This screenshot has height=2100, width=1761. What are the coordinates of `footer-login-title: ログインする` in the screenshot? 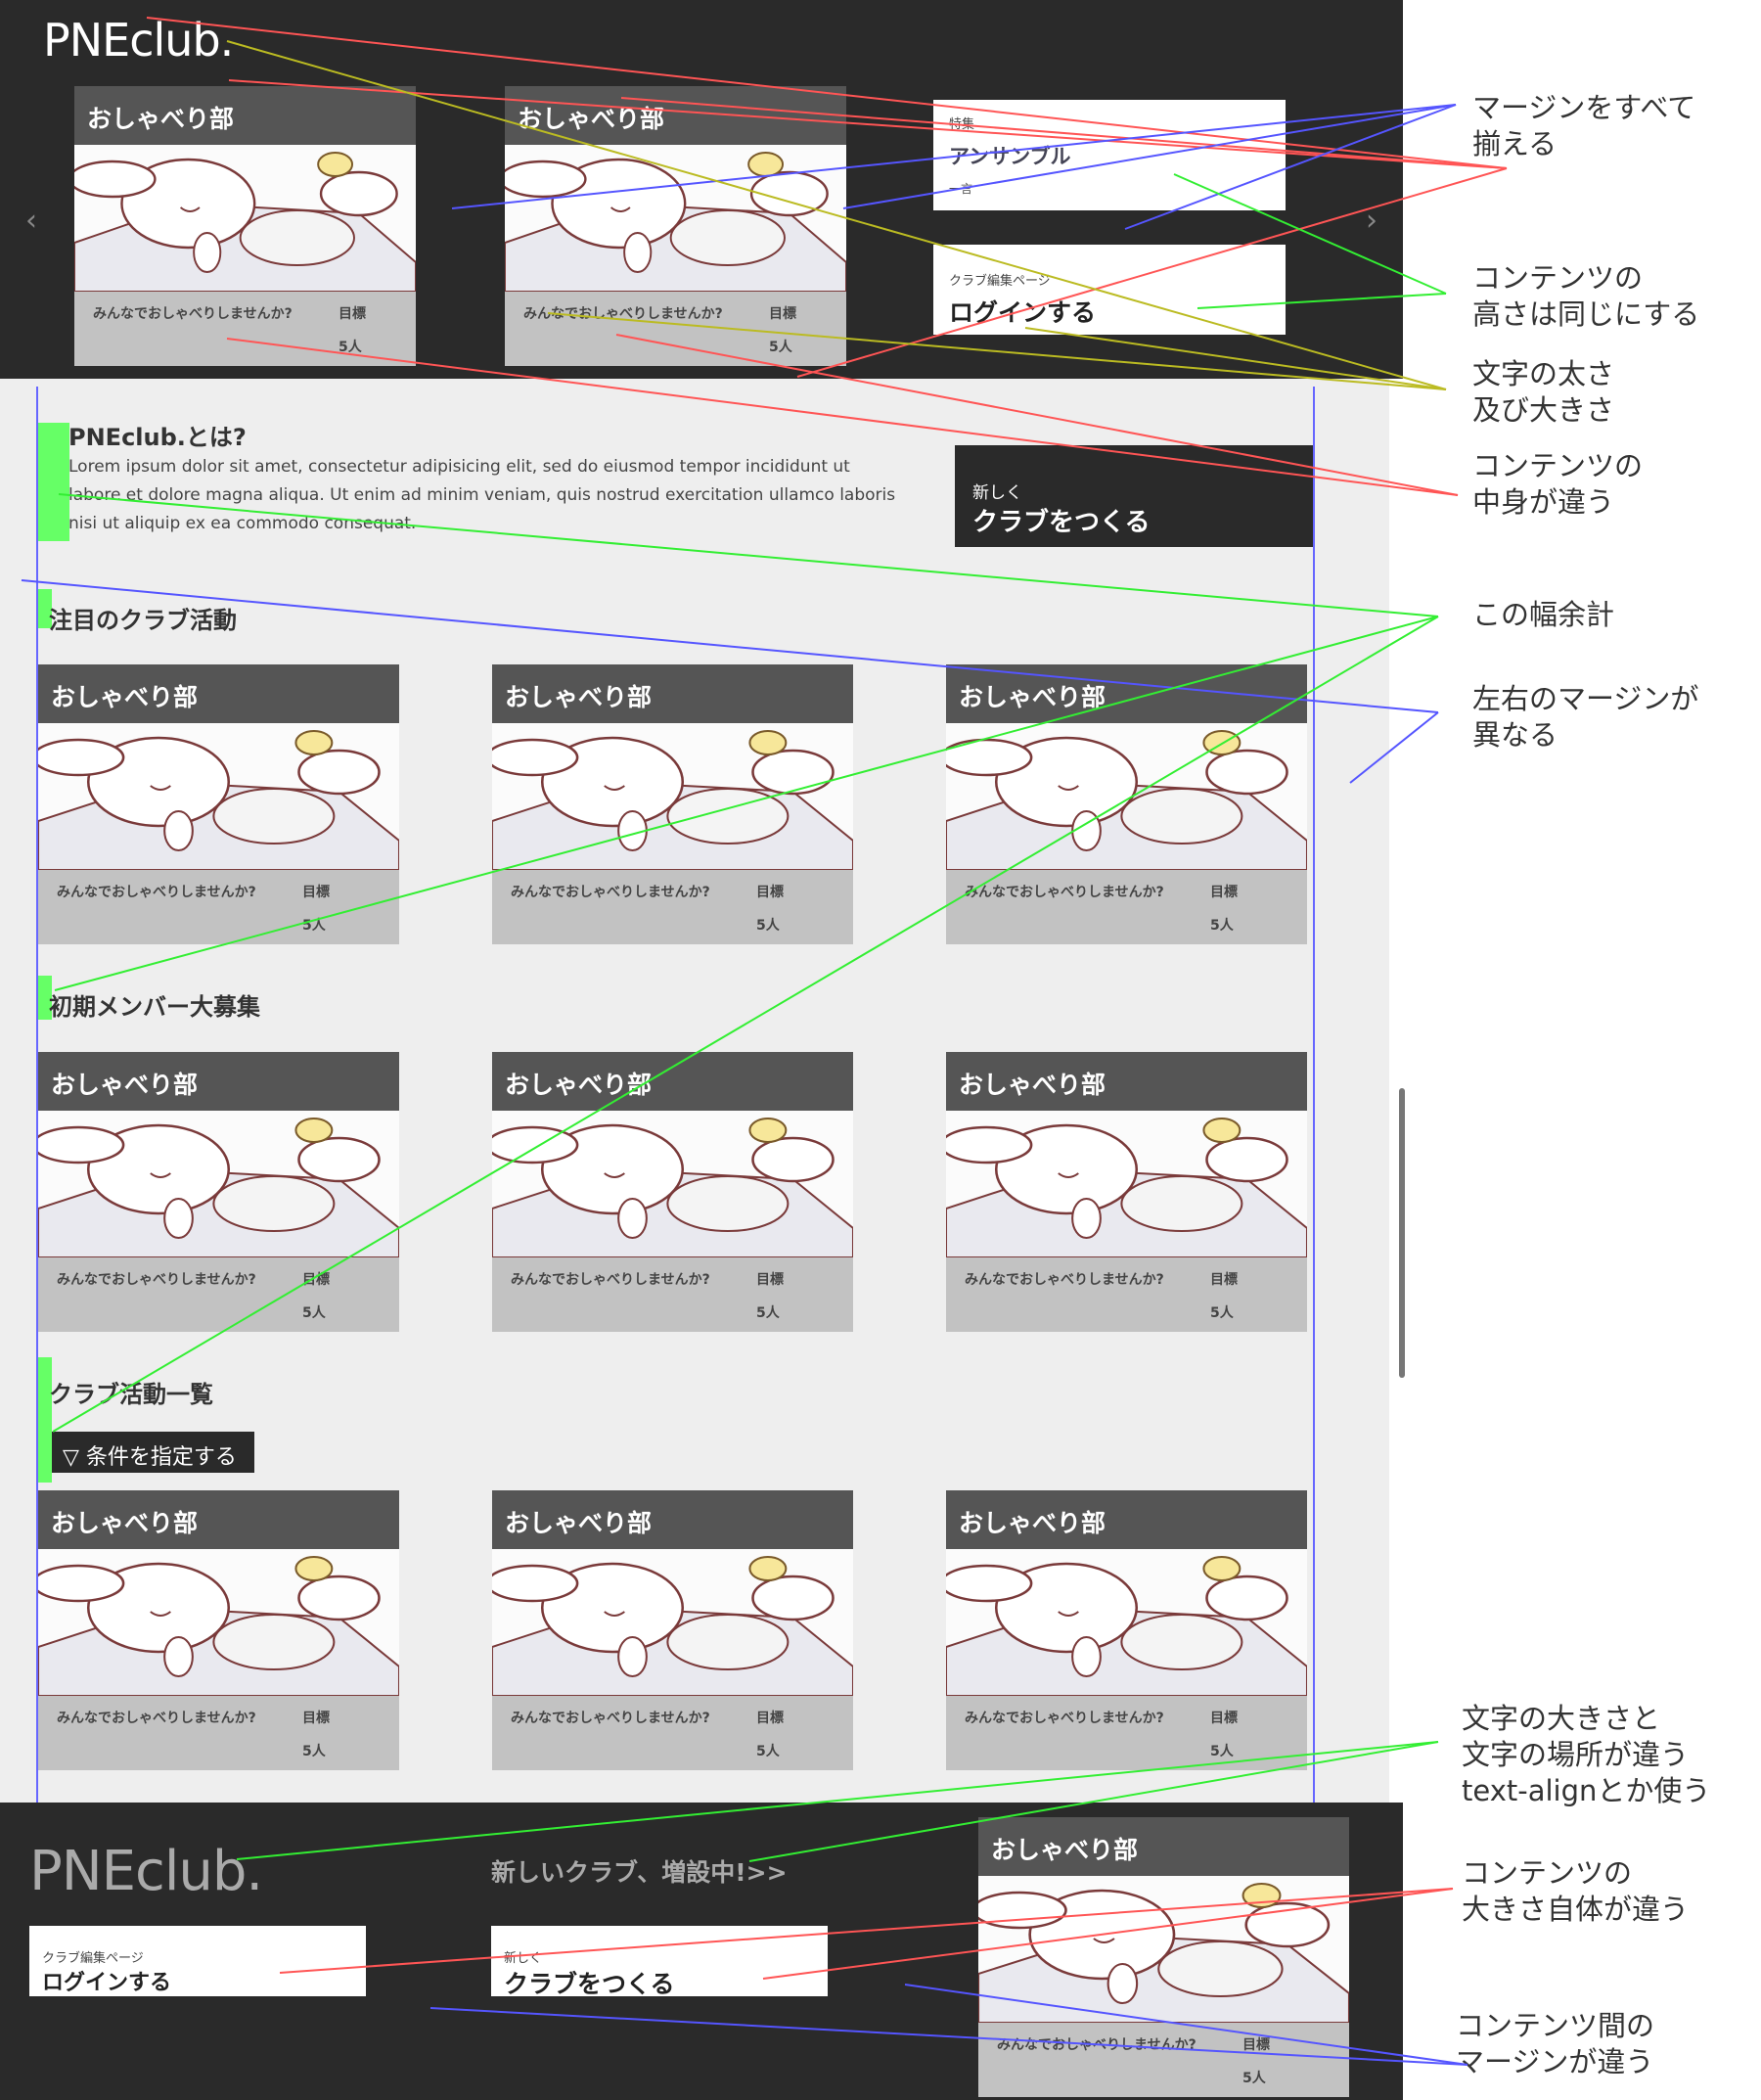 It's located at (107, 1983).